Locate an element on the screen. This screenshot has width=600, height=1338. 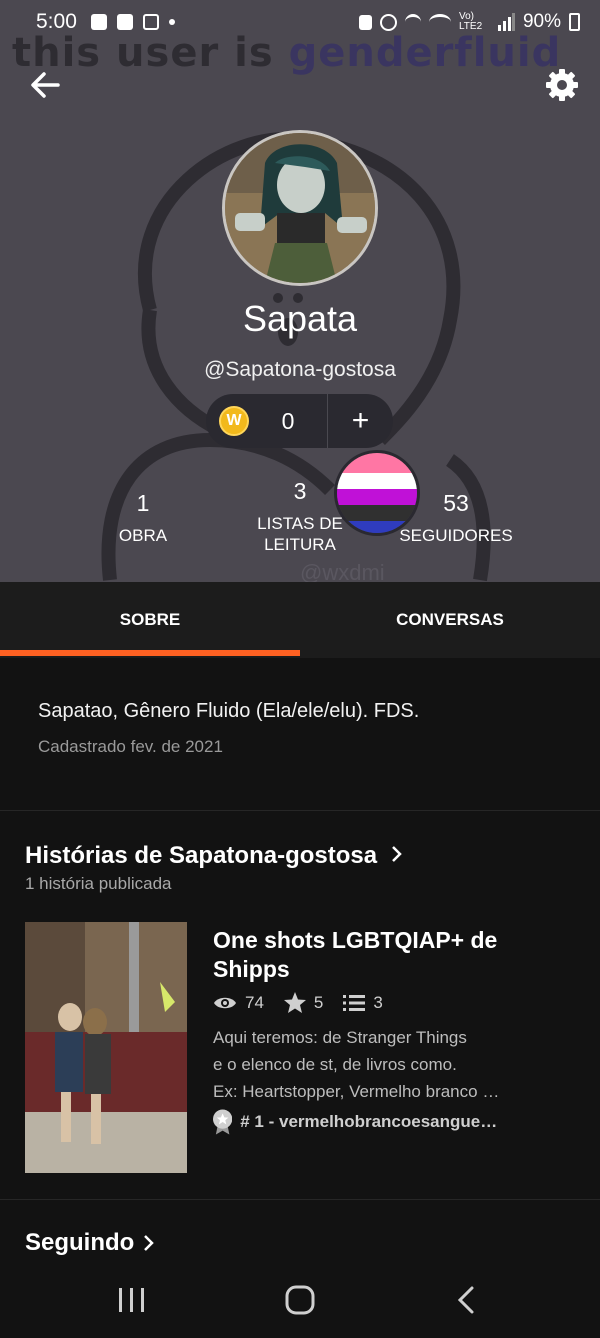
wifi-icon is located at coordinates (439, 22).